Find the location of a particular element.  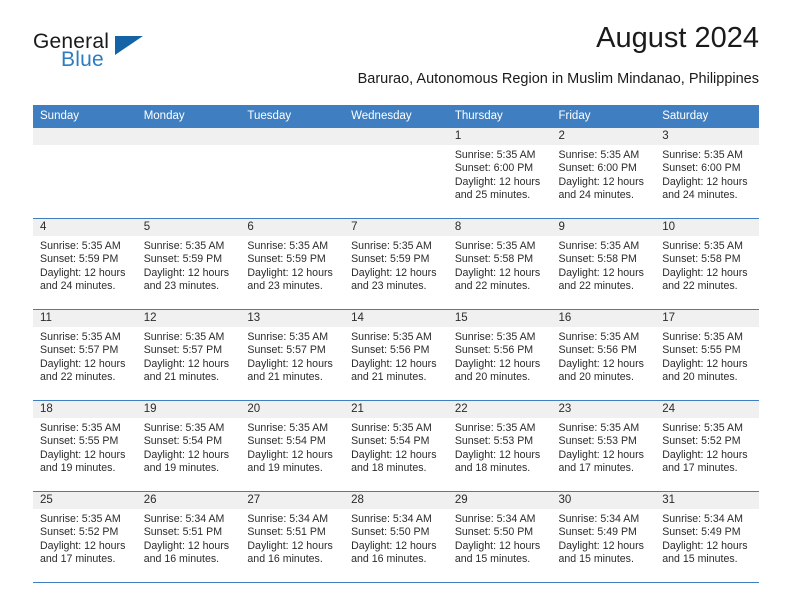

general-blue-logo: General Blue is located at coordinates (133, 54).